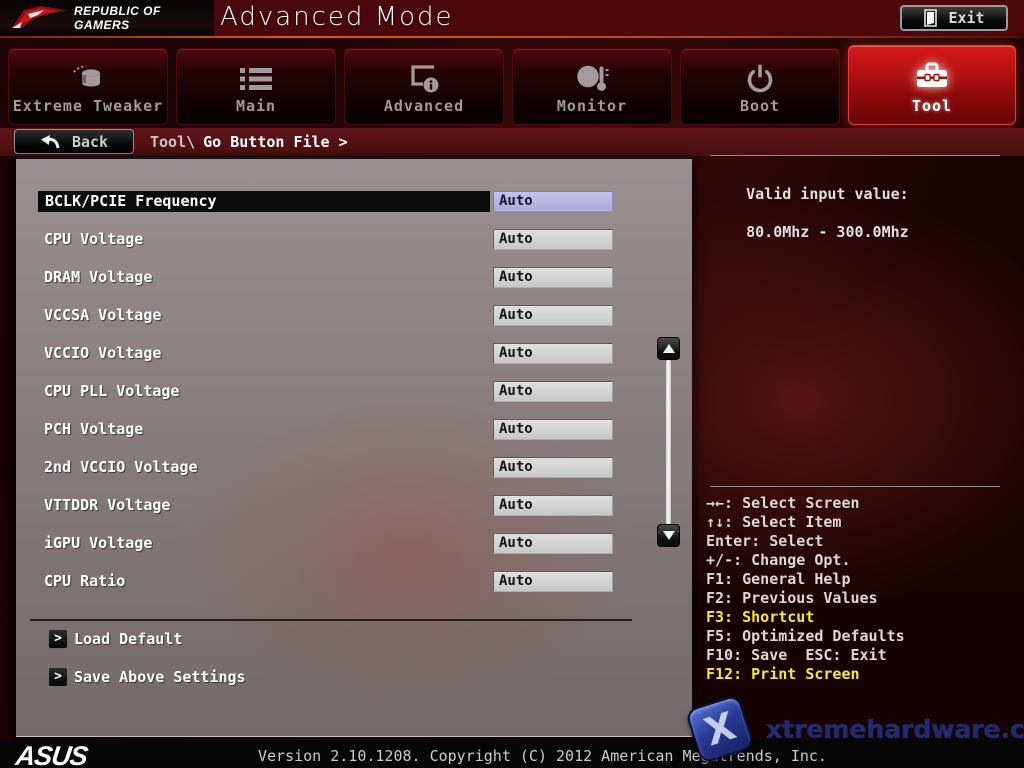 Image resolution: width=1024 pixels, height=768 pixels. What do you see at coordinates (74, 141) in the screenshot?
I see `back-button: Back` at bounding box center [74, 141].